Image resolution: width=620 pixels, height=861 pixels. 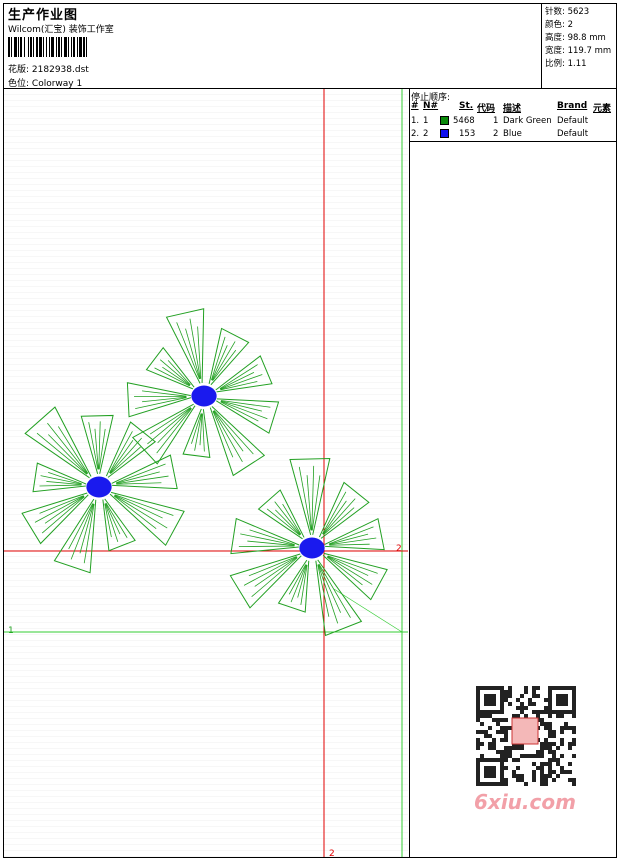 What do you see at coordinates (573, 121) in the screenshot?
I see `row-1-brand: Default` at bounding box center [573, 121].